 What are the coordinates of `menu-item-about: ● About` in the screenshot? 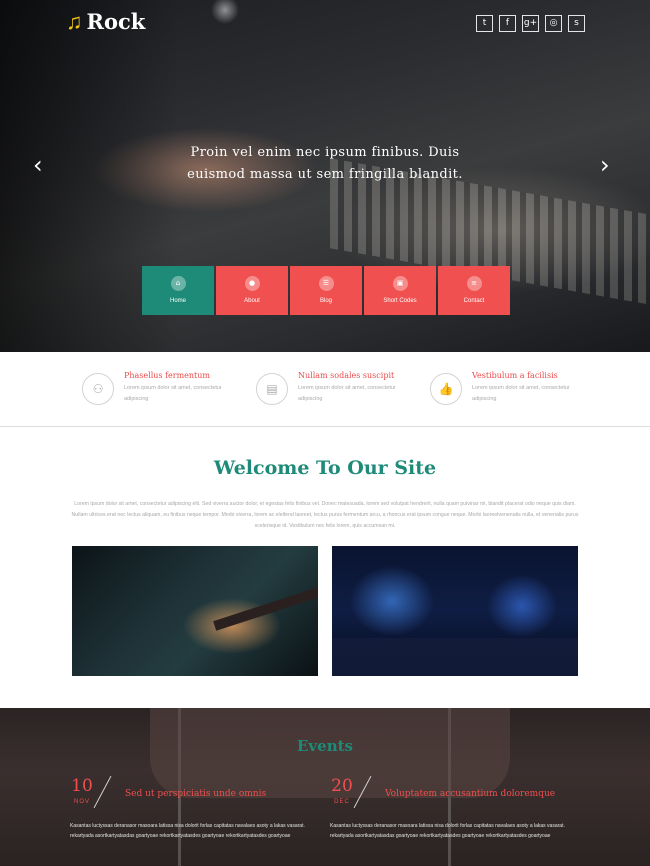 It's located at (252, 290).